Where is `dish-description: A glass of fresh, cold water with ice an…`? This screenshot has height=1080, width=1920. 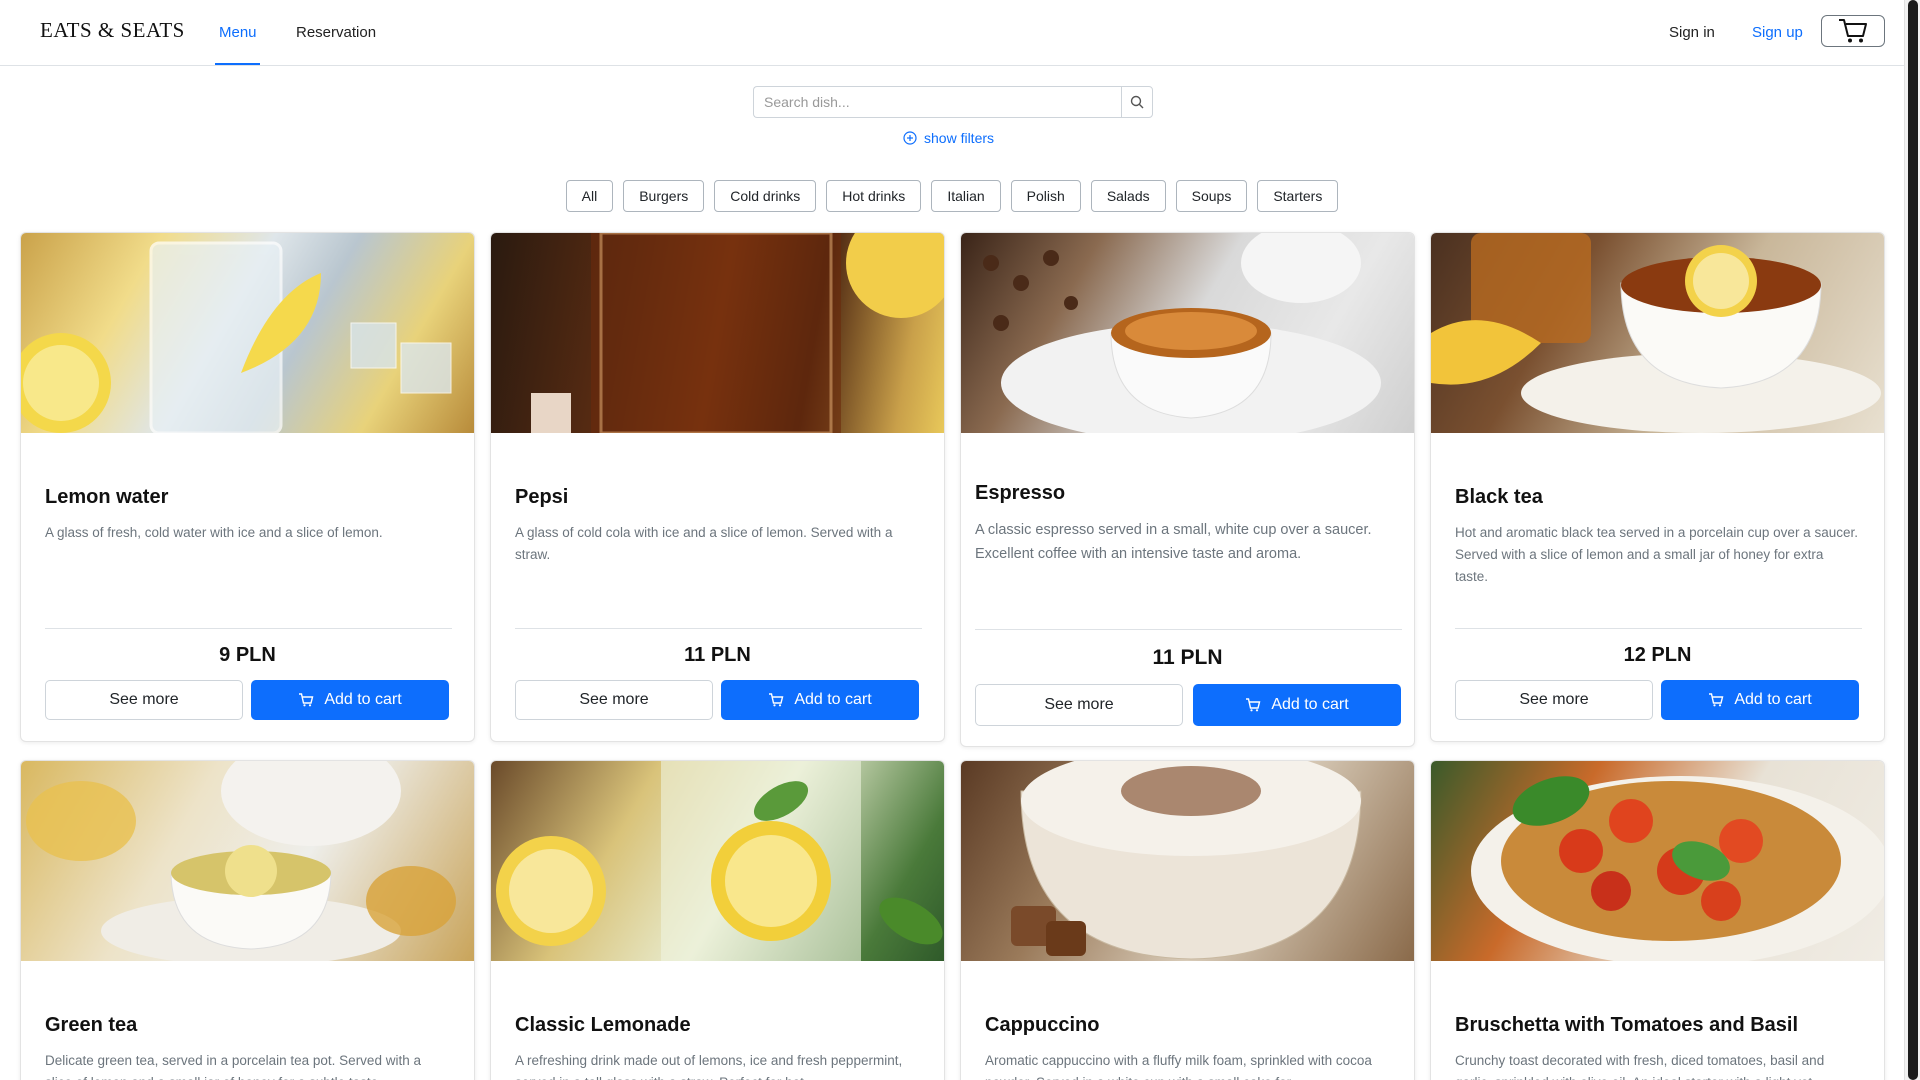 dish-description: A glass of fresh, cold water with ice an… is located at coordinates (214, 532).